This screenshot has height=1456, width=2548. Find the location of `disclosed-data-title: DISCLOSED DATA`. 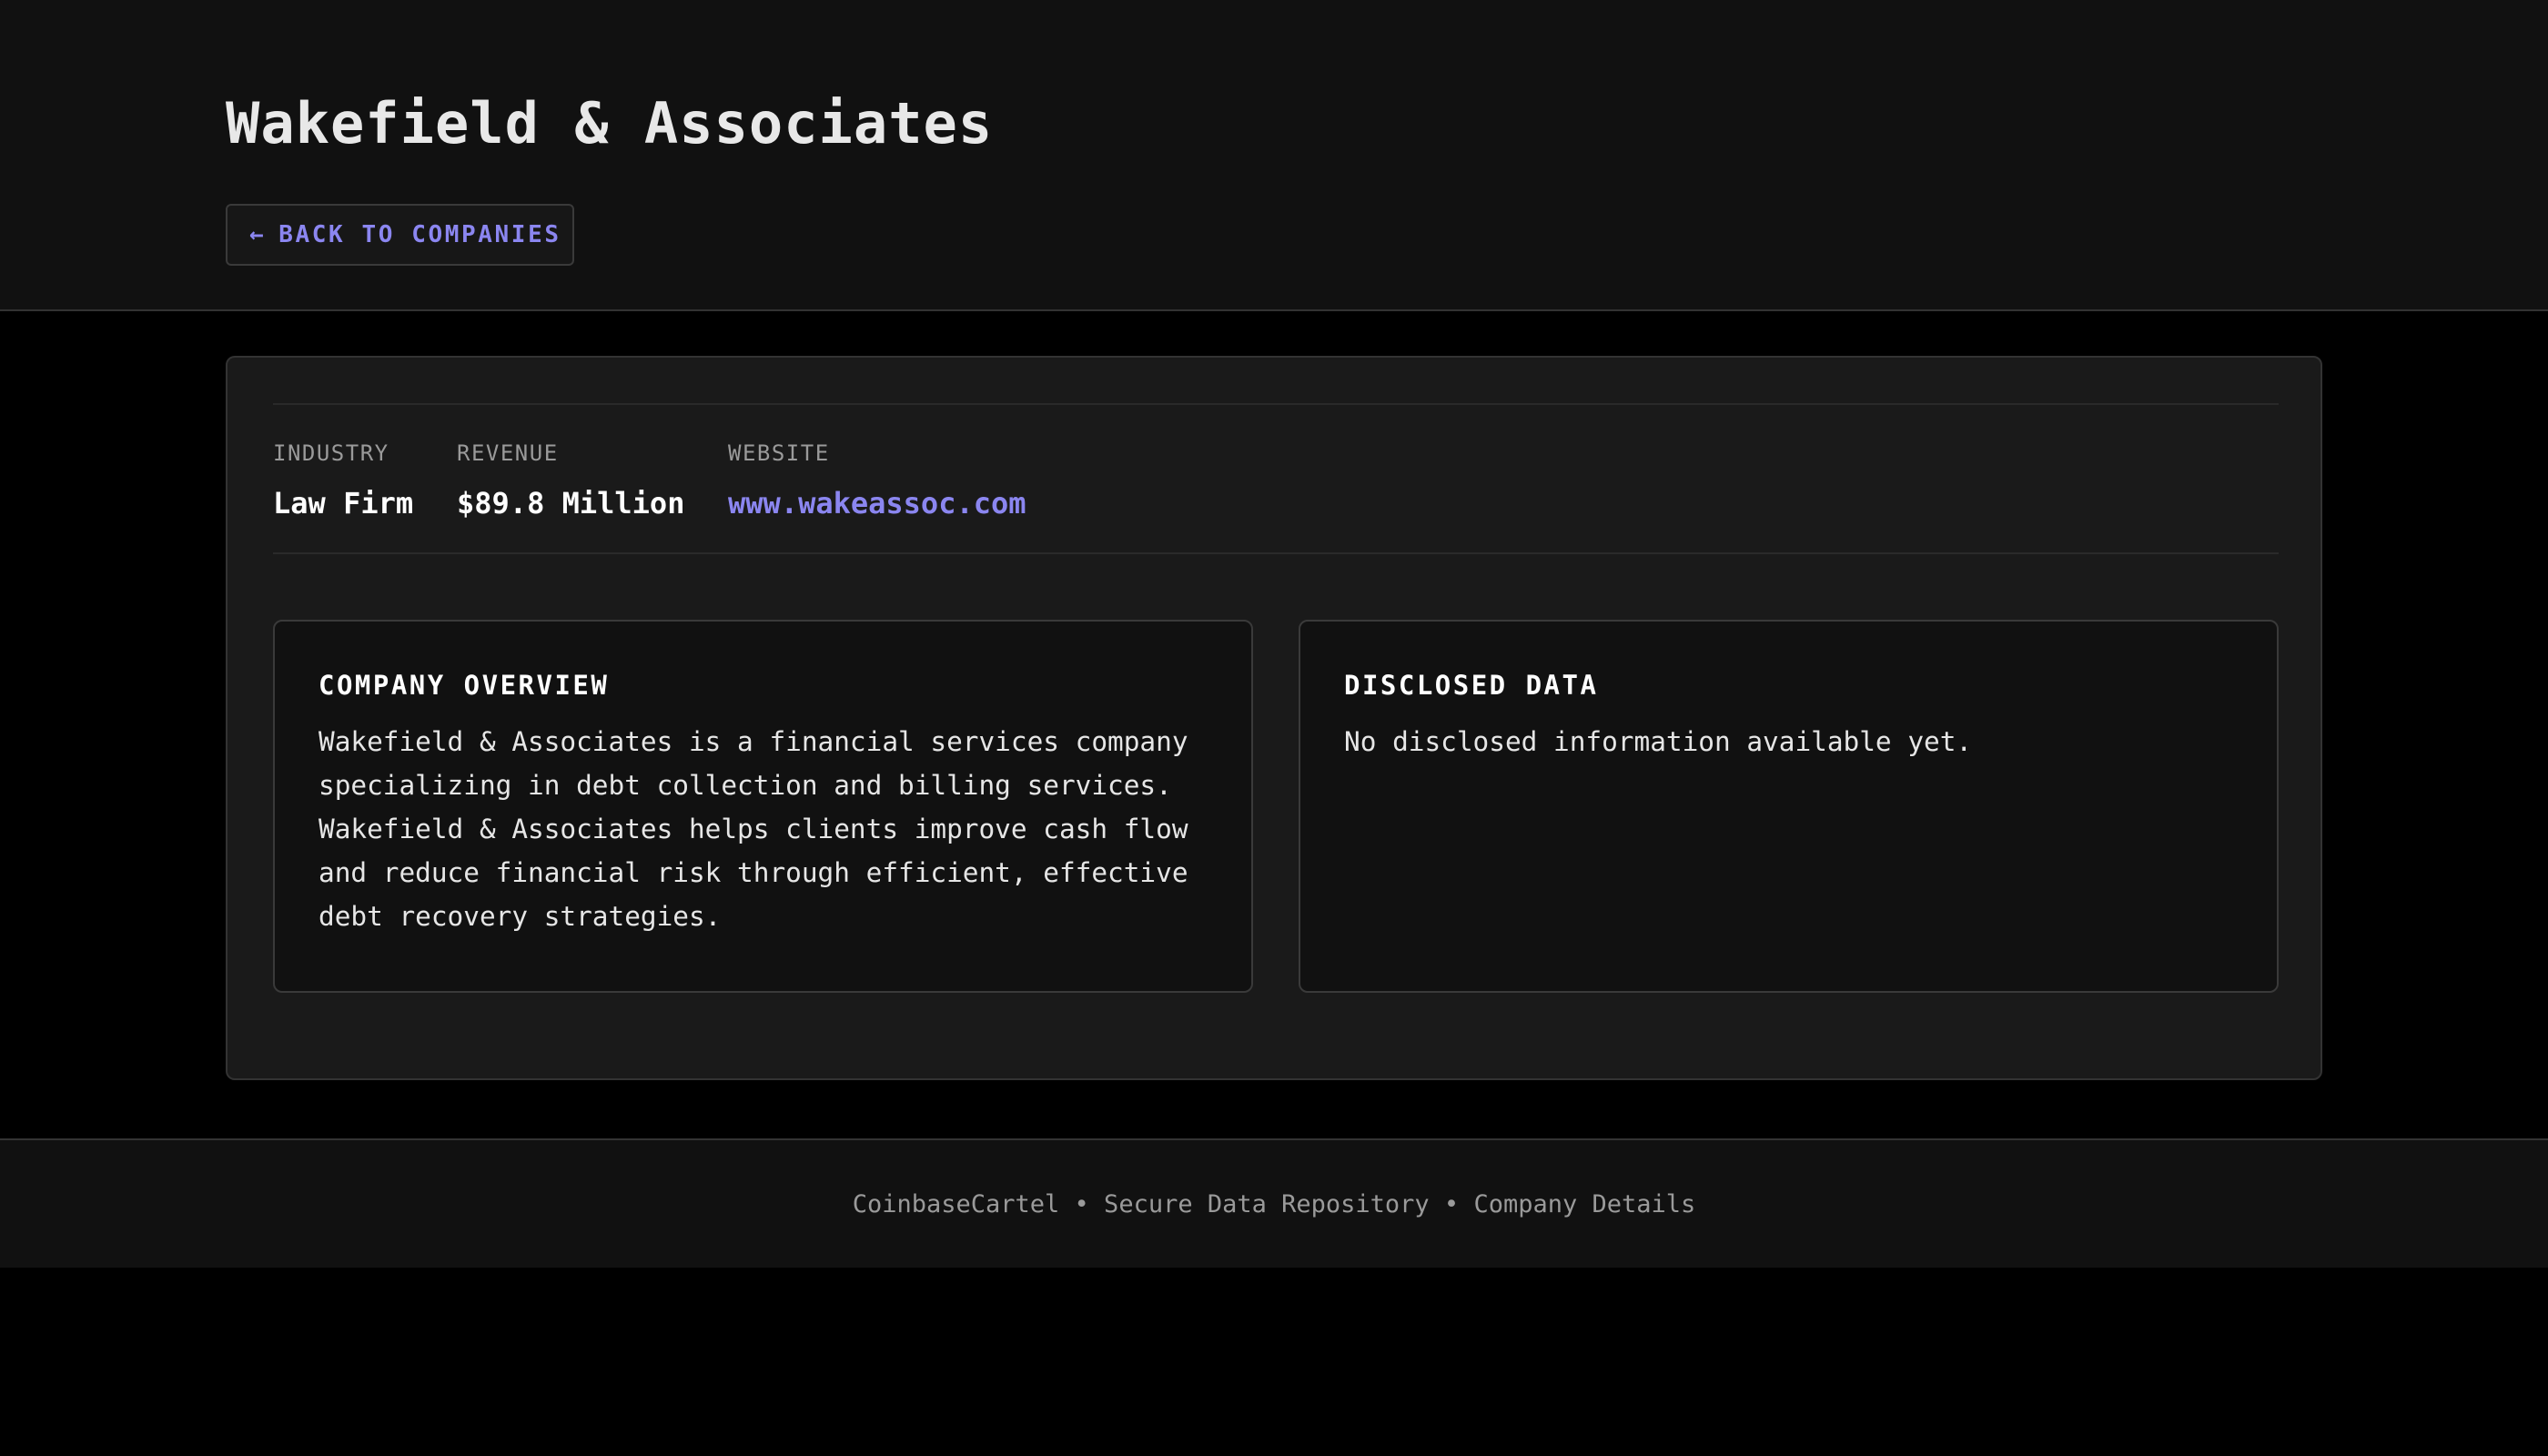

disclosed-data-title: DISCLOSED DATA is located at coordinates (1472, 686).